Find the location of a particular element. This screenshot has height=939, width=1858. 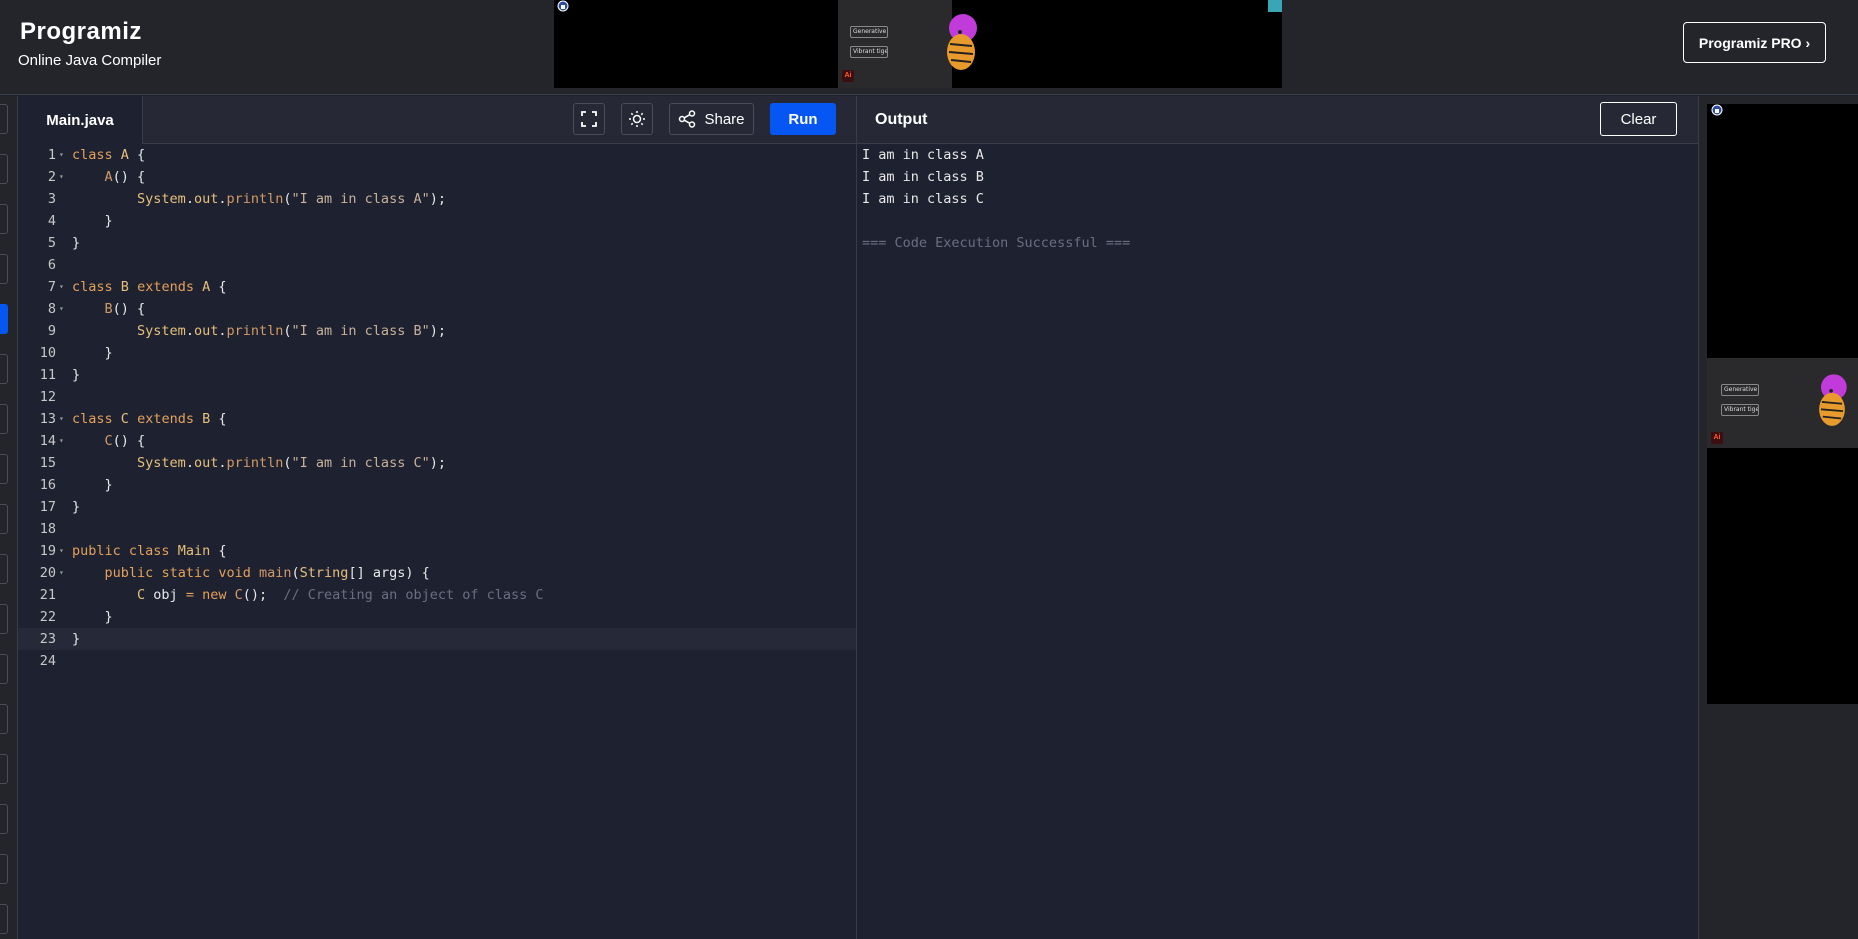

code-line: 23} is located at coordinates (437, 639).